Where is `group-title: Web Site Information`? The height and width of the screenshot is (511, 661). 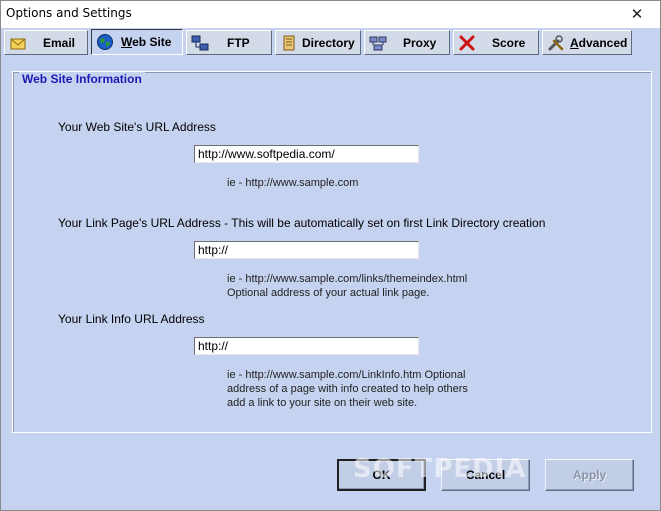
group-title: Web Site Information is located at coordinates (82, 79).